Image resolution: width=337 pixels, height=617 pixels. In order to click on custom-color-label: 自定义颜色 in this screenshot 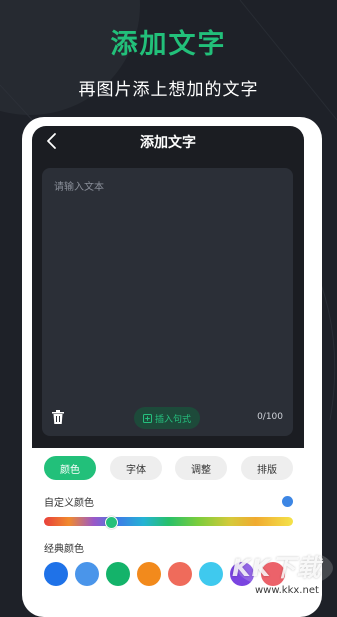, I will do `click(69, 503)`.